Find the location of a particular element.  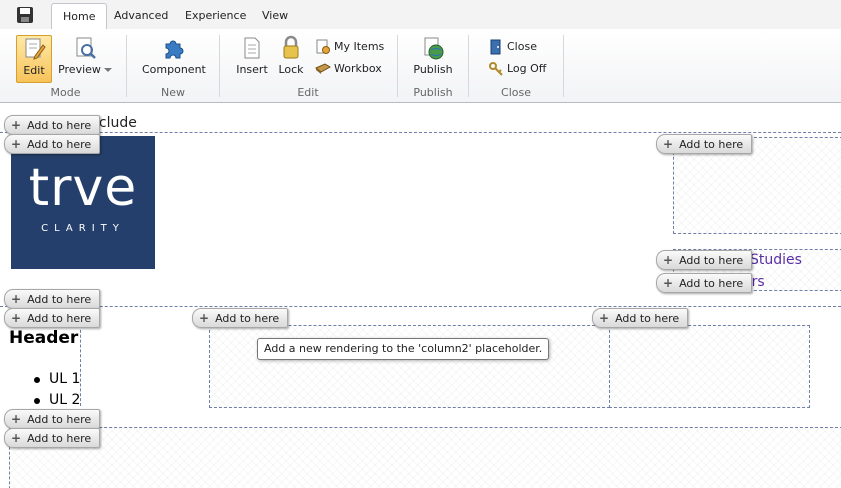

publish-globe-icon is located at coordinates (434, 48).